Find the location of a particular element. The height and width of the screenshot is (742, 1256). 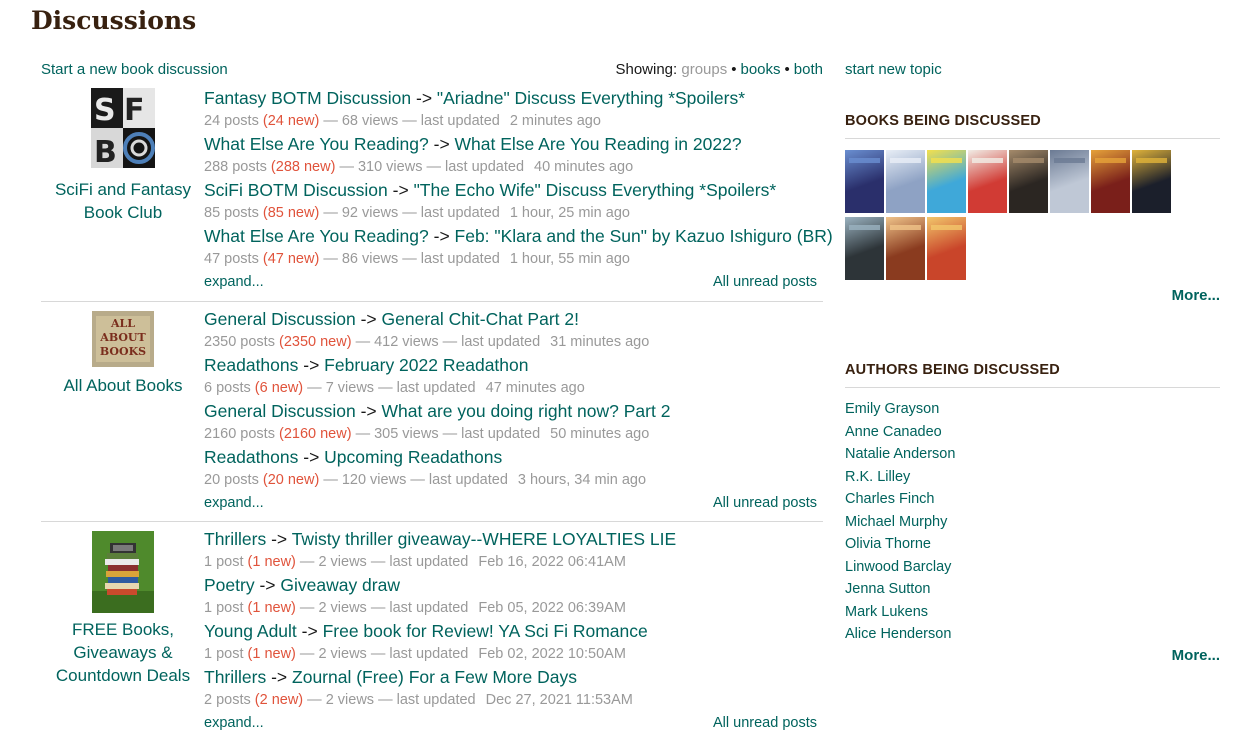

last-updated-time: Dec 27, 2021 11:53AM is located at coordinates (559, 700).